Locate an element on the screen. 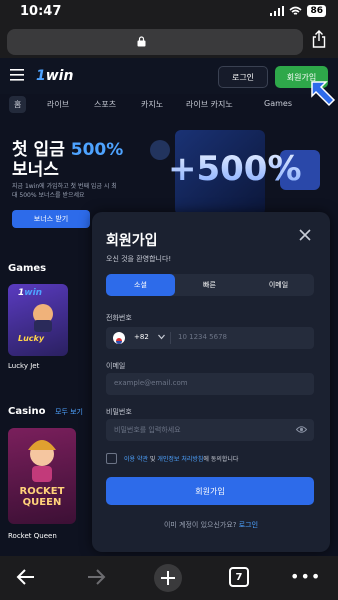  modal-subtitle: 오신 것을 환영합니다! is located at coordinates (139, 259).